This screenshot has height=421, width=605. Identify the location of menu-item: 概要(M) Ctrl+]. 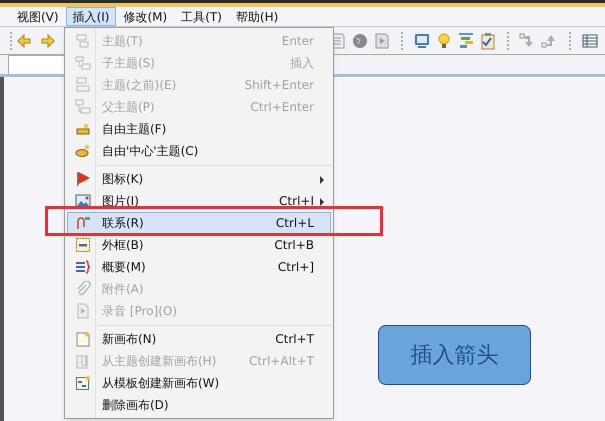
(199, 267).